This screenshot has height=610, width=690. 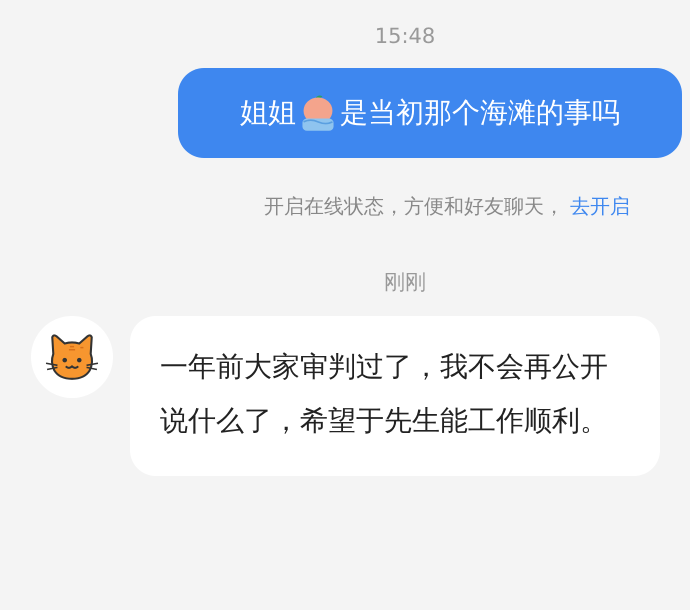 I want to click on timestamp: 15:48, so click(x=405, y=36).